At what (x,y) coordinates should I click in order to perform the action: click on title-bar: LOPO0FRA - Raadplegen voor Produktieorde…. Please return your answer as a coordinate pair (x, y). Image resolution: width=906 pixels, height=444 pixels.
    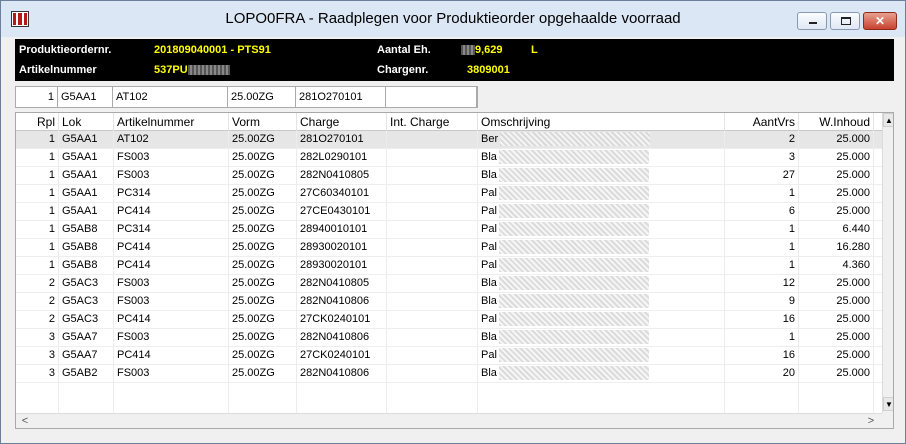
    Looking at the image, I should click on (453, 19).